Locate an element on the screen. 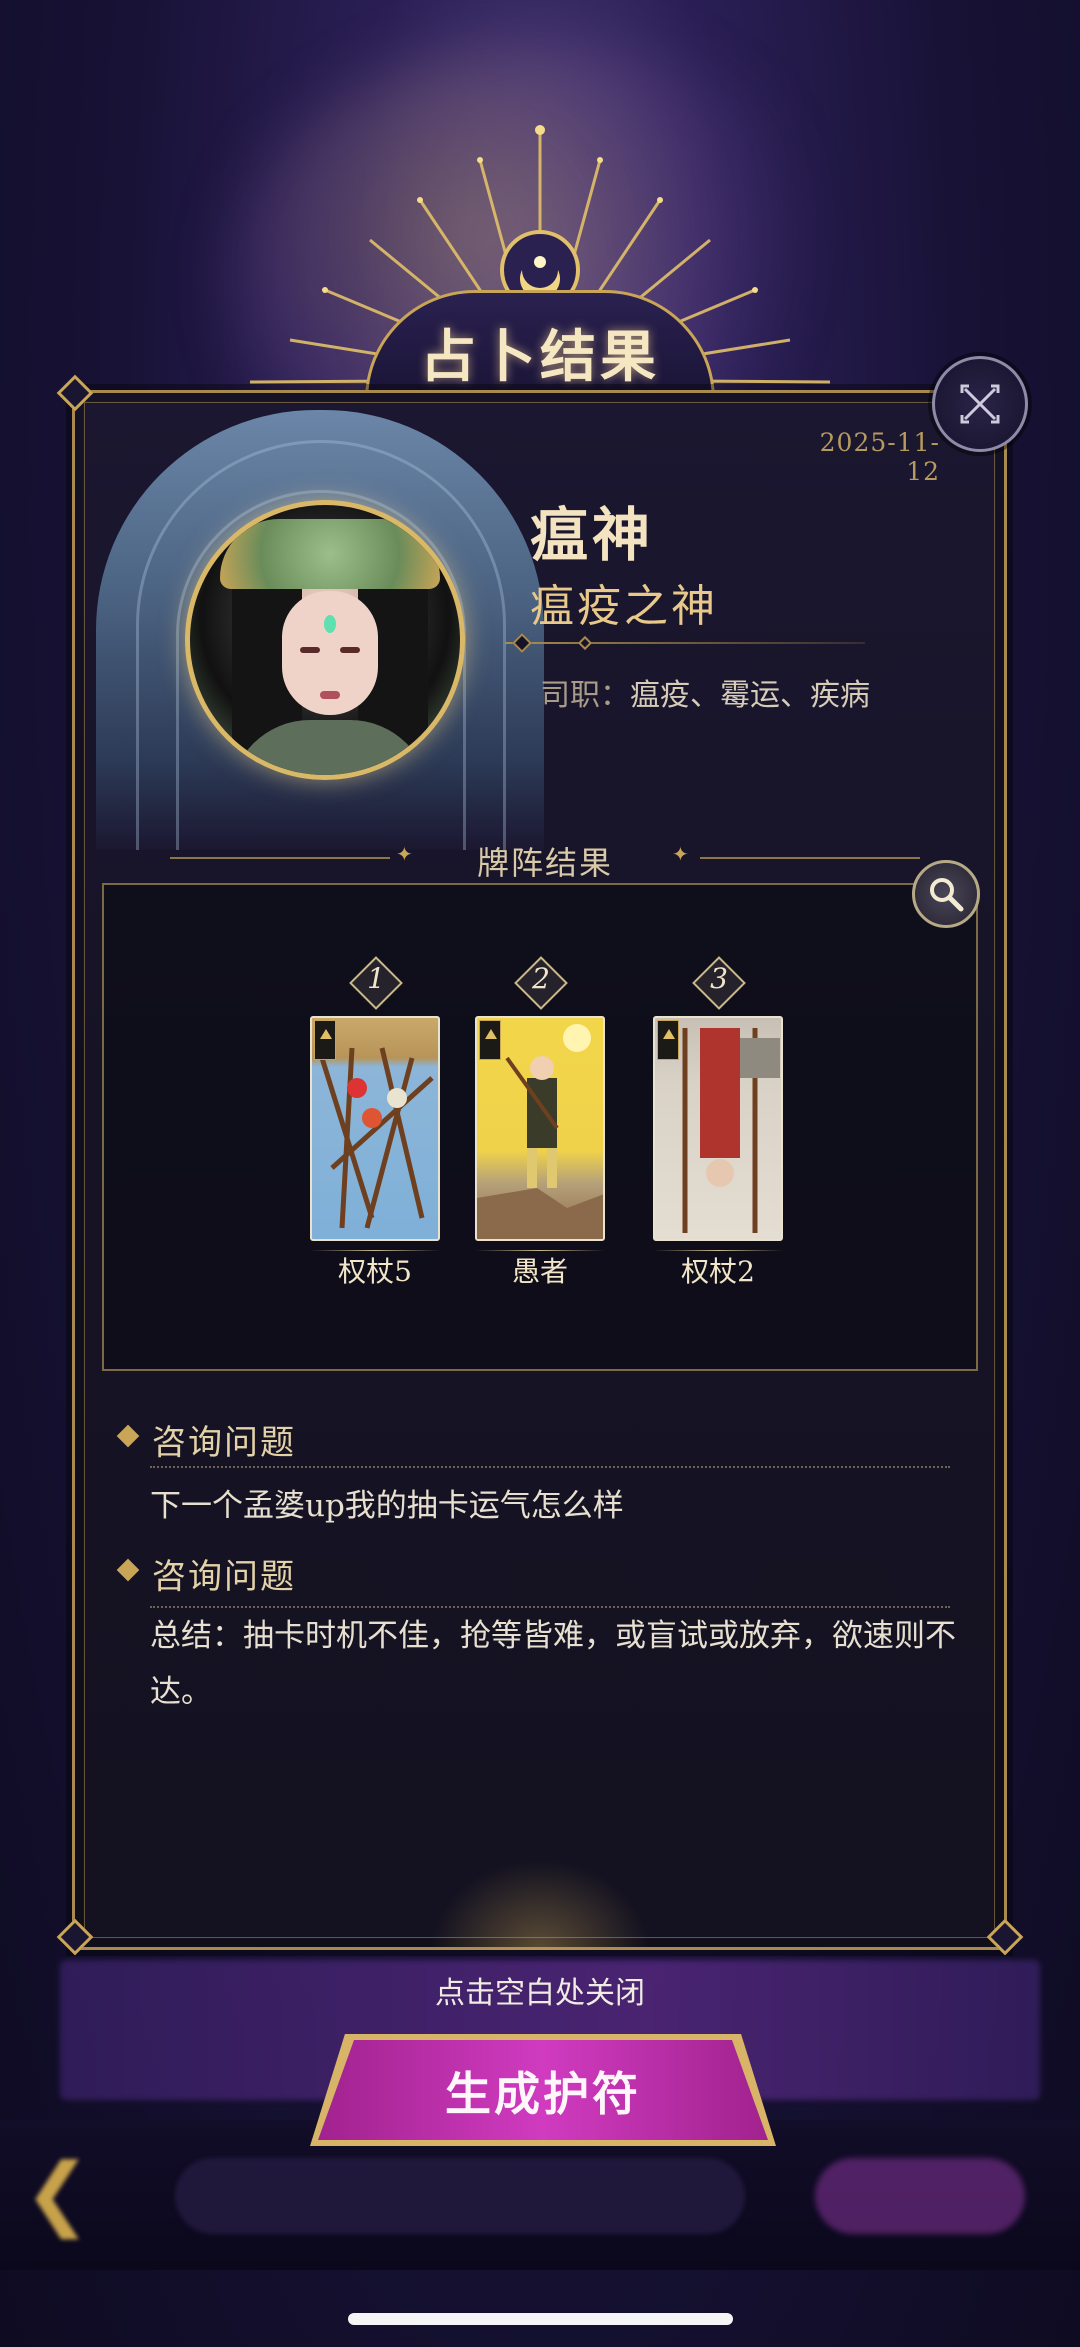 The width and height of the screenshot is (1080, 2347). duties-label: 司职： is located at coordinates (585, 695).